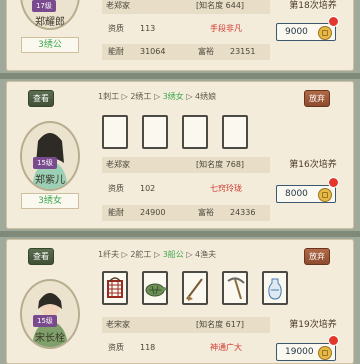  I want to click on fame: [知名度 617], so click(220, 324).